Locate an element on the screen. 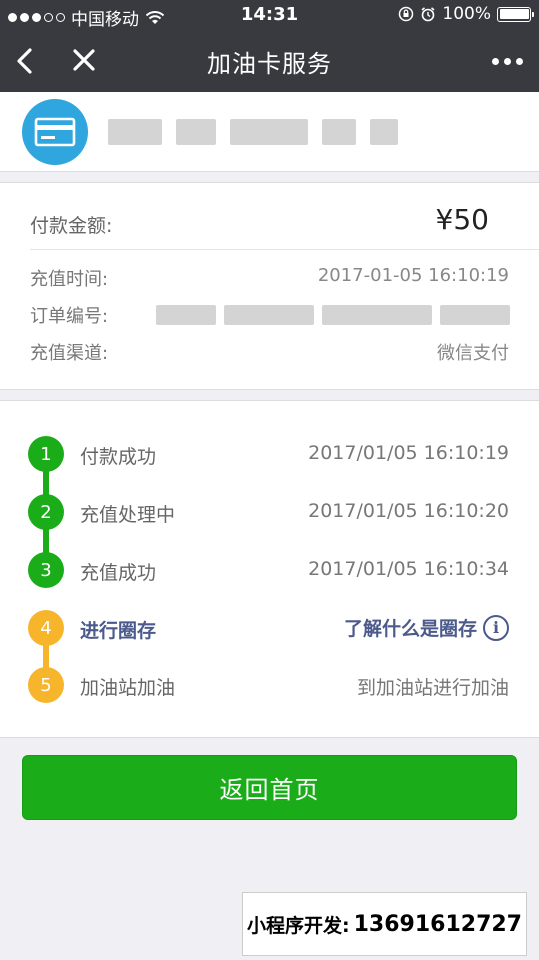  step-load-card: 4 进行圈存 了解什么是圈存 i is located at coordinates (269, 629).